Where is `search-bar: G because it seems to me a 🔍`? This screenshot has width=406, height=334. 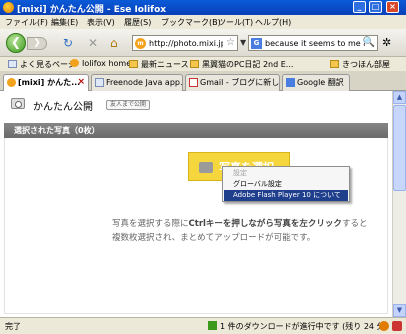 search-bar: G because it seems to me a 🔍 is located at coordinates (313, 43).